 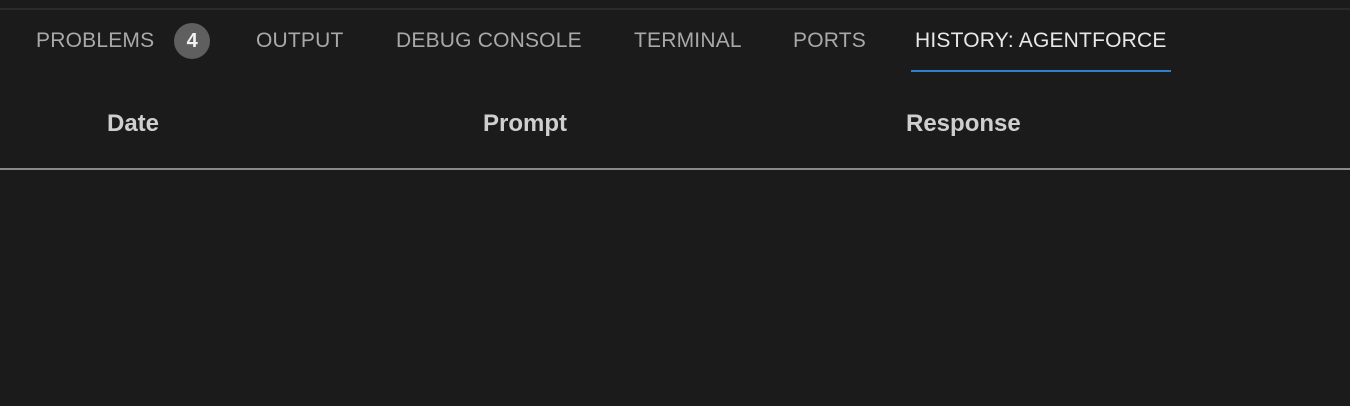 What do you see at coordinates (133, 124) in the screenshot?
I see `column-header-date: Date` at bounding box center [133, 124].